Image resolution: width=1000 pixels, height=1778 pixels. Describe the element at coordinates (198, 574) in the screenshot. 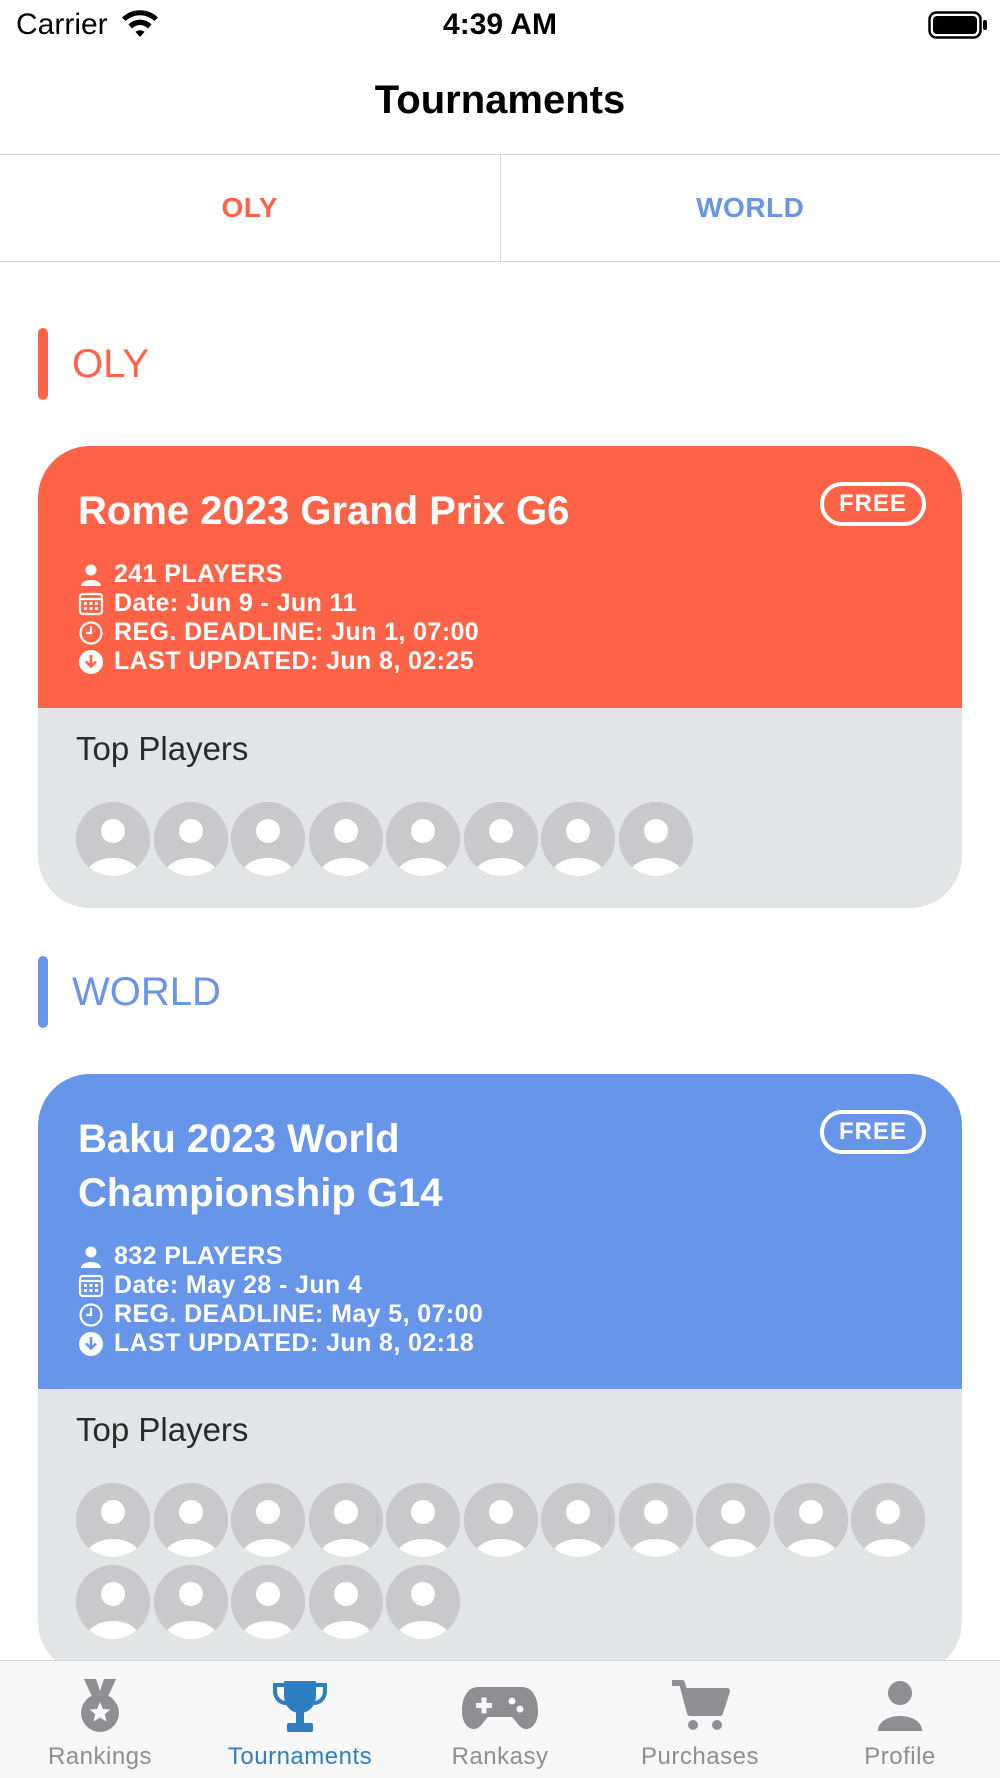

I see `players-count: 241 PLAYERS` at that location.